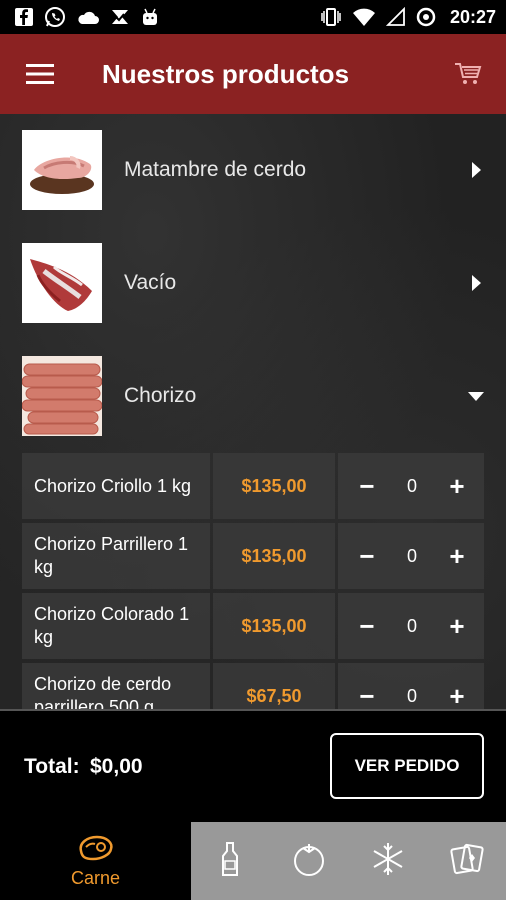 Image resolution: width=506 pixels, height=900 pixels. I want to click on category-row-vacio: Vacío, so click(253, 283).